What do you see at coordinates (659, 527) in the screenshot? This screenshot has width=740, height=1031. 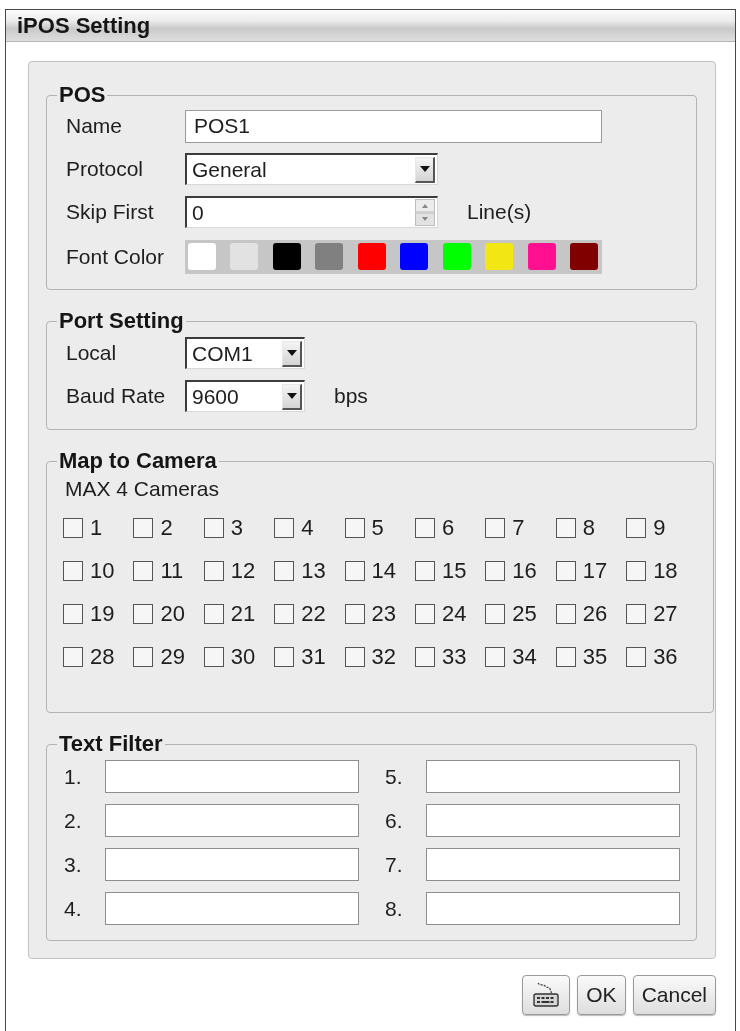 I see `checkbox-label: 9` at bounding box center [659, 527].